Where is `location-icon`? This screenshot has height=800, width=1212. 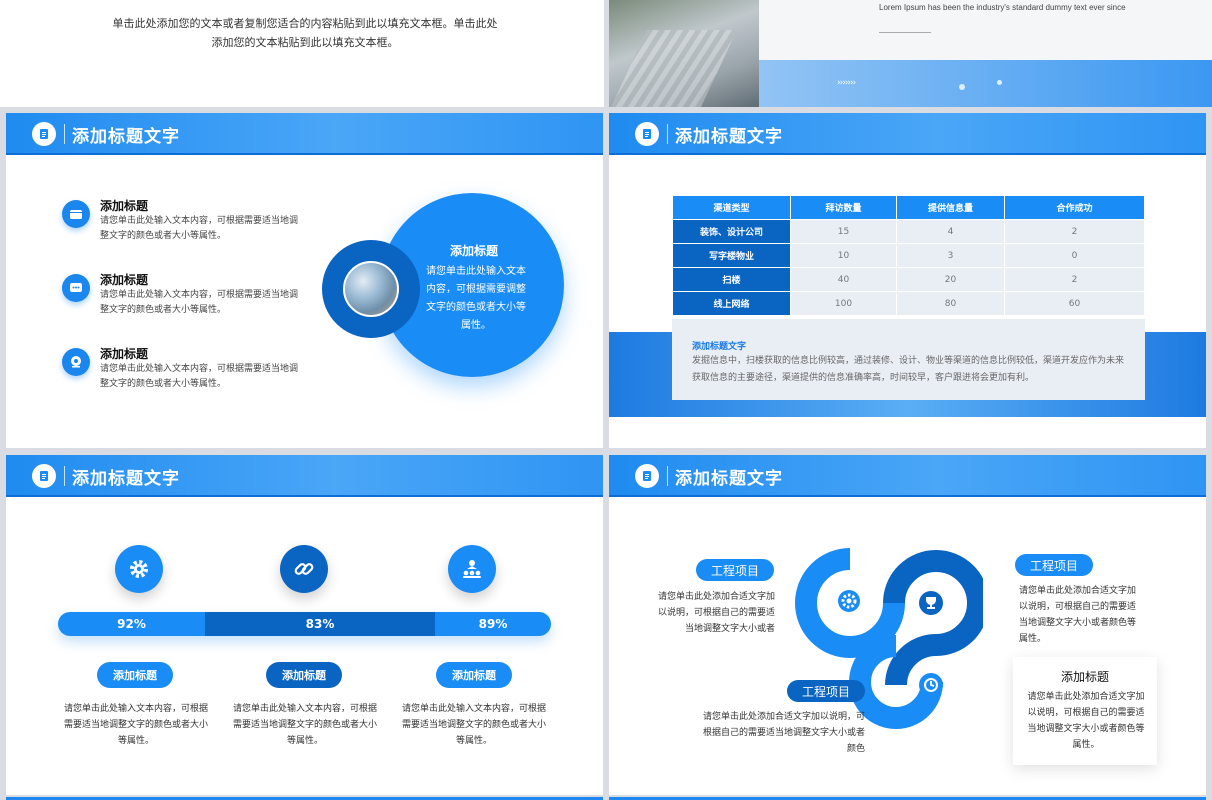 location-icon is located at coordinates (76, 362).